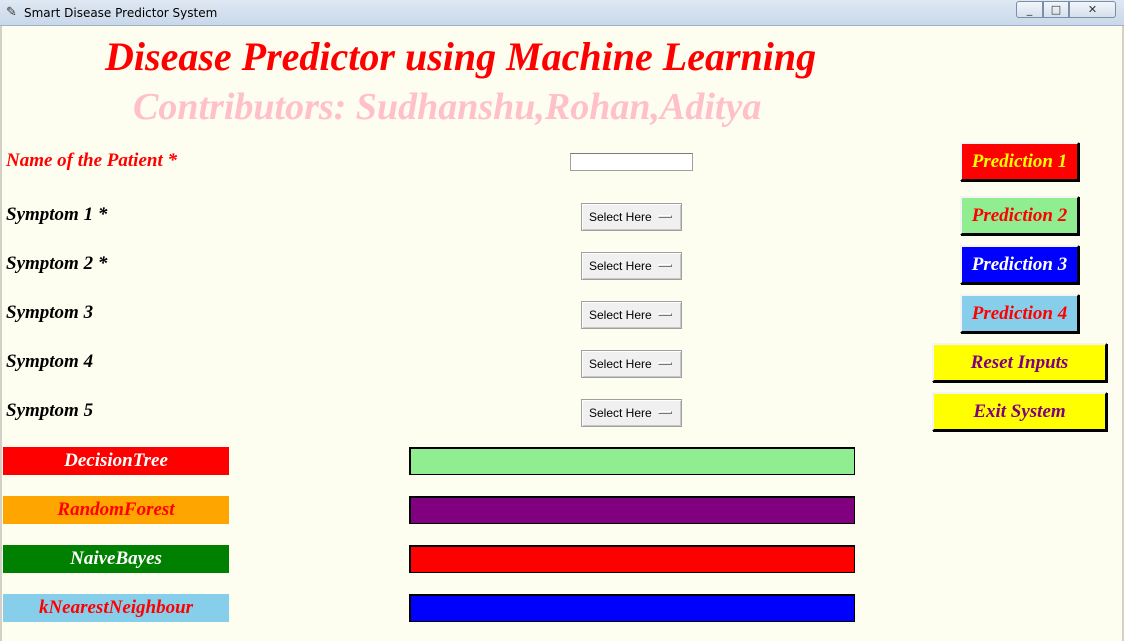 The width and height of the screenshot is (1124, 641). I want to click on maximize-button: □, so click(1056, 9).